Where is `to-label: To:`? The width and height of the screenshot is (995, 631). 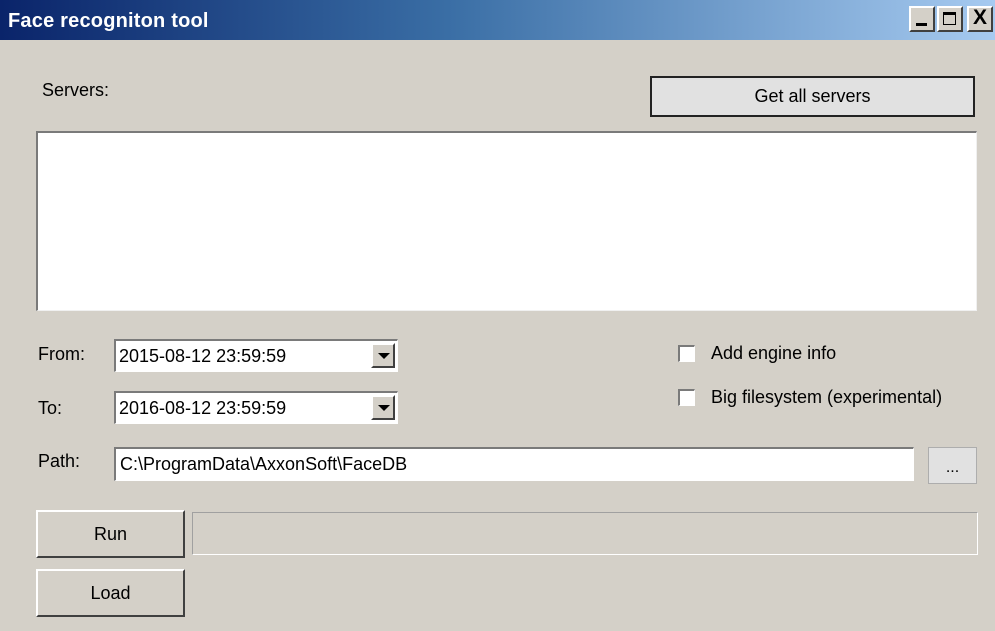 to-label: To: is located at coordinates (50, 408).